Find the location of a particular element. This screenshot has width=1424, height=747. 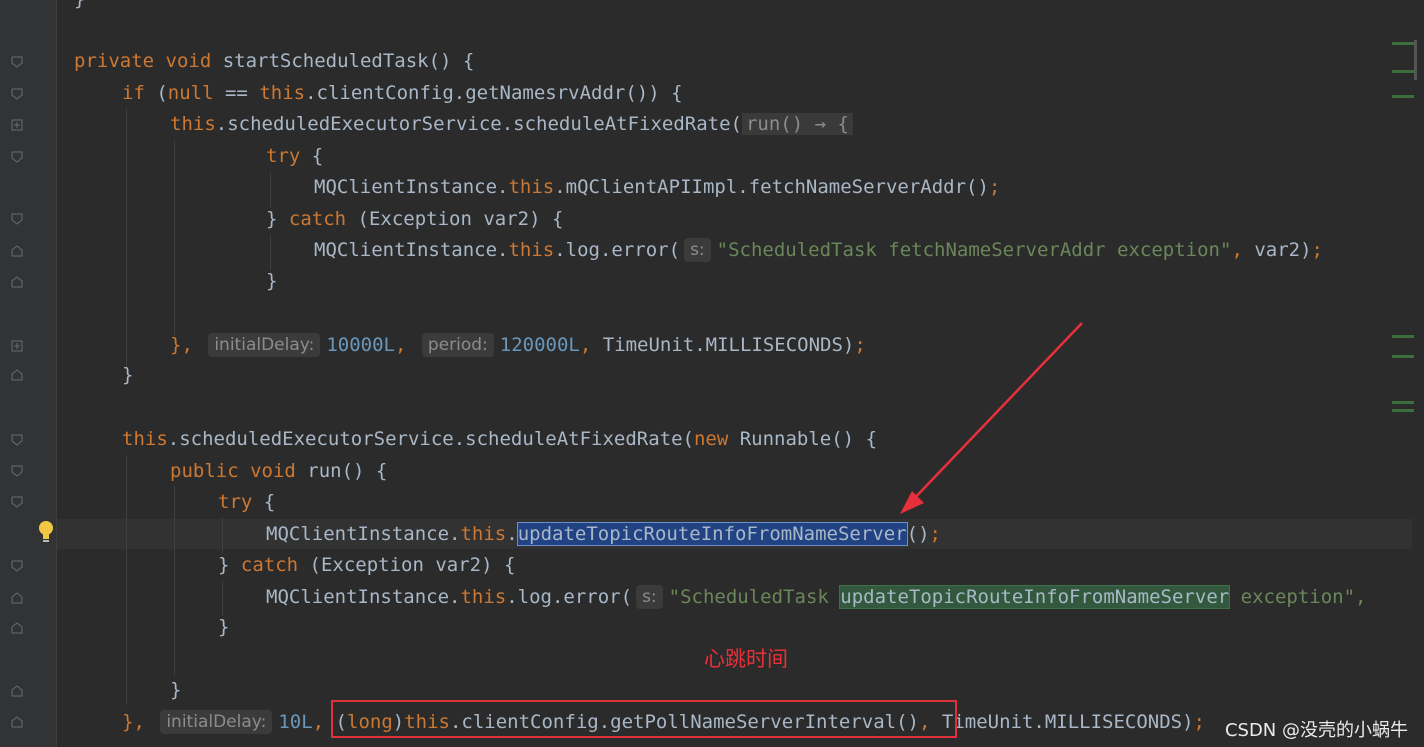

annotation-label: 心跳时间 is located at coordinates (746, 659).